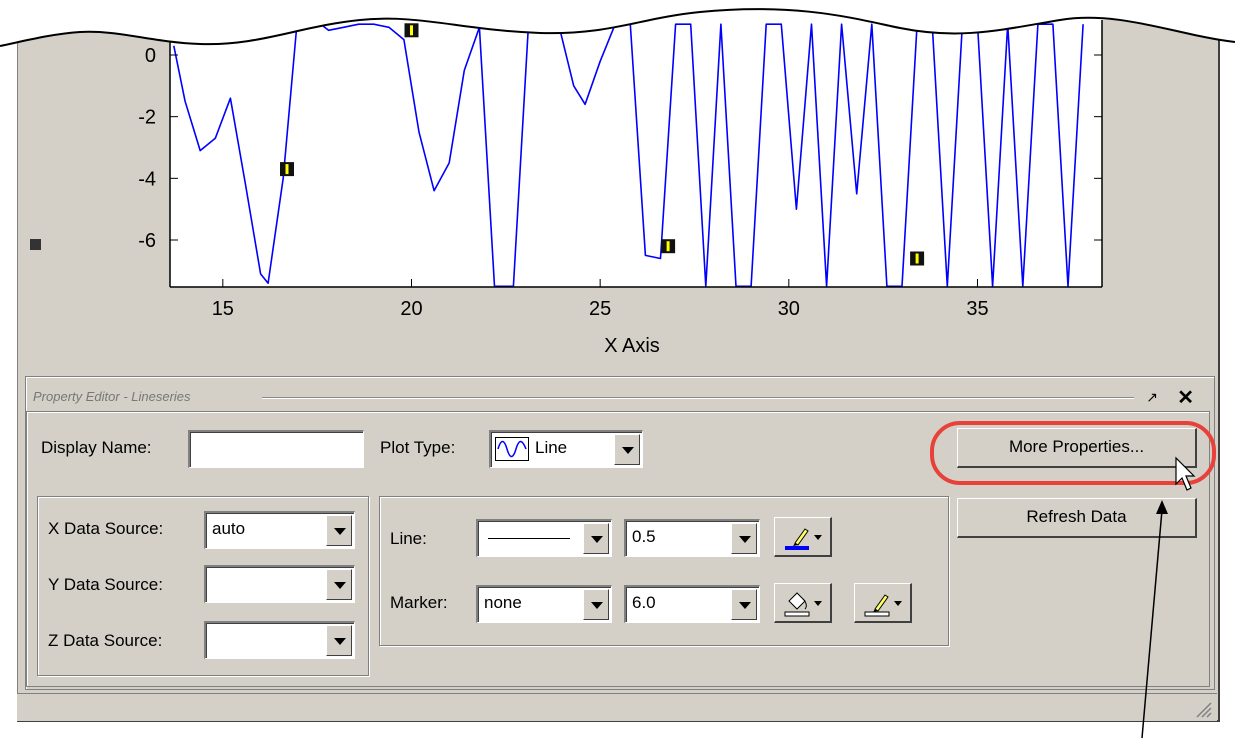 This screenshot has width=1235, height=744. What do you see at coordinates (1152, 624) in the screenshot?
I see `callout-line` at bounding box center [1152, 624].